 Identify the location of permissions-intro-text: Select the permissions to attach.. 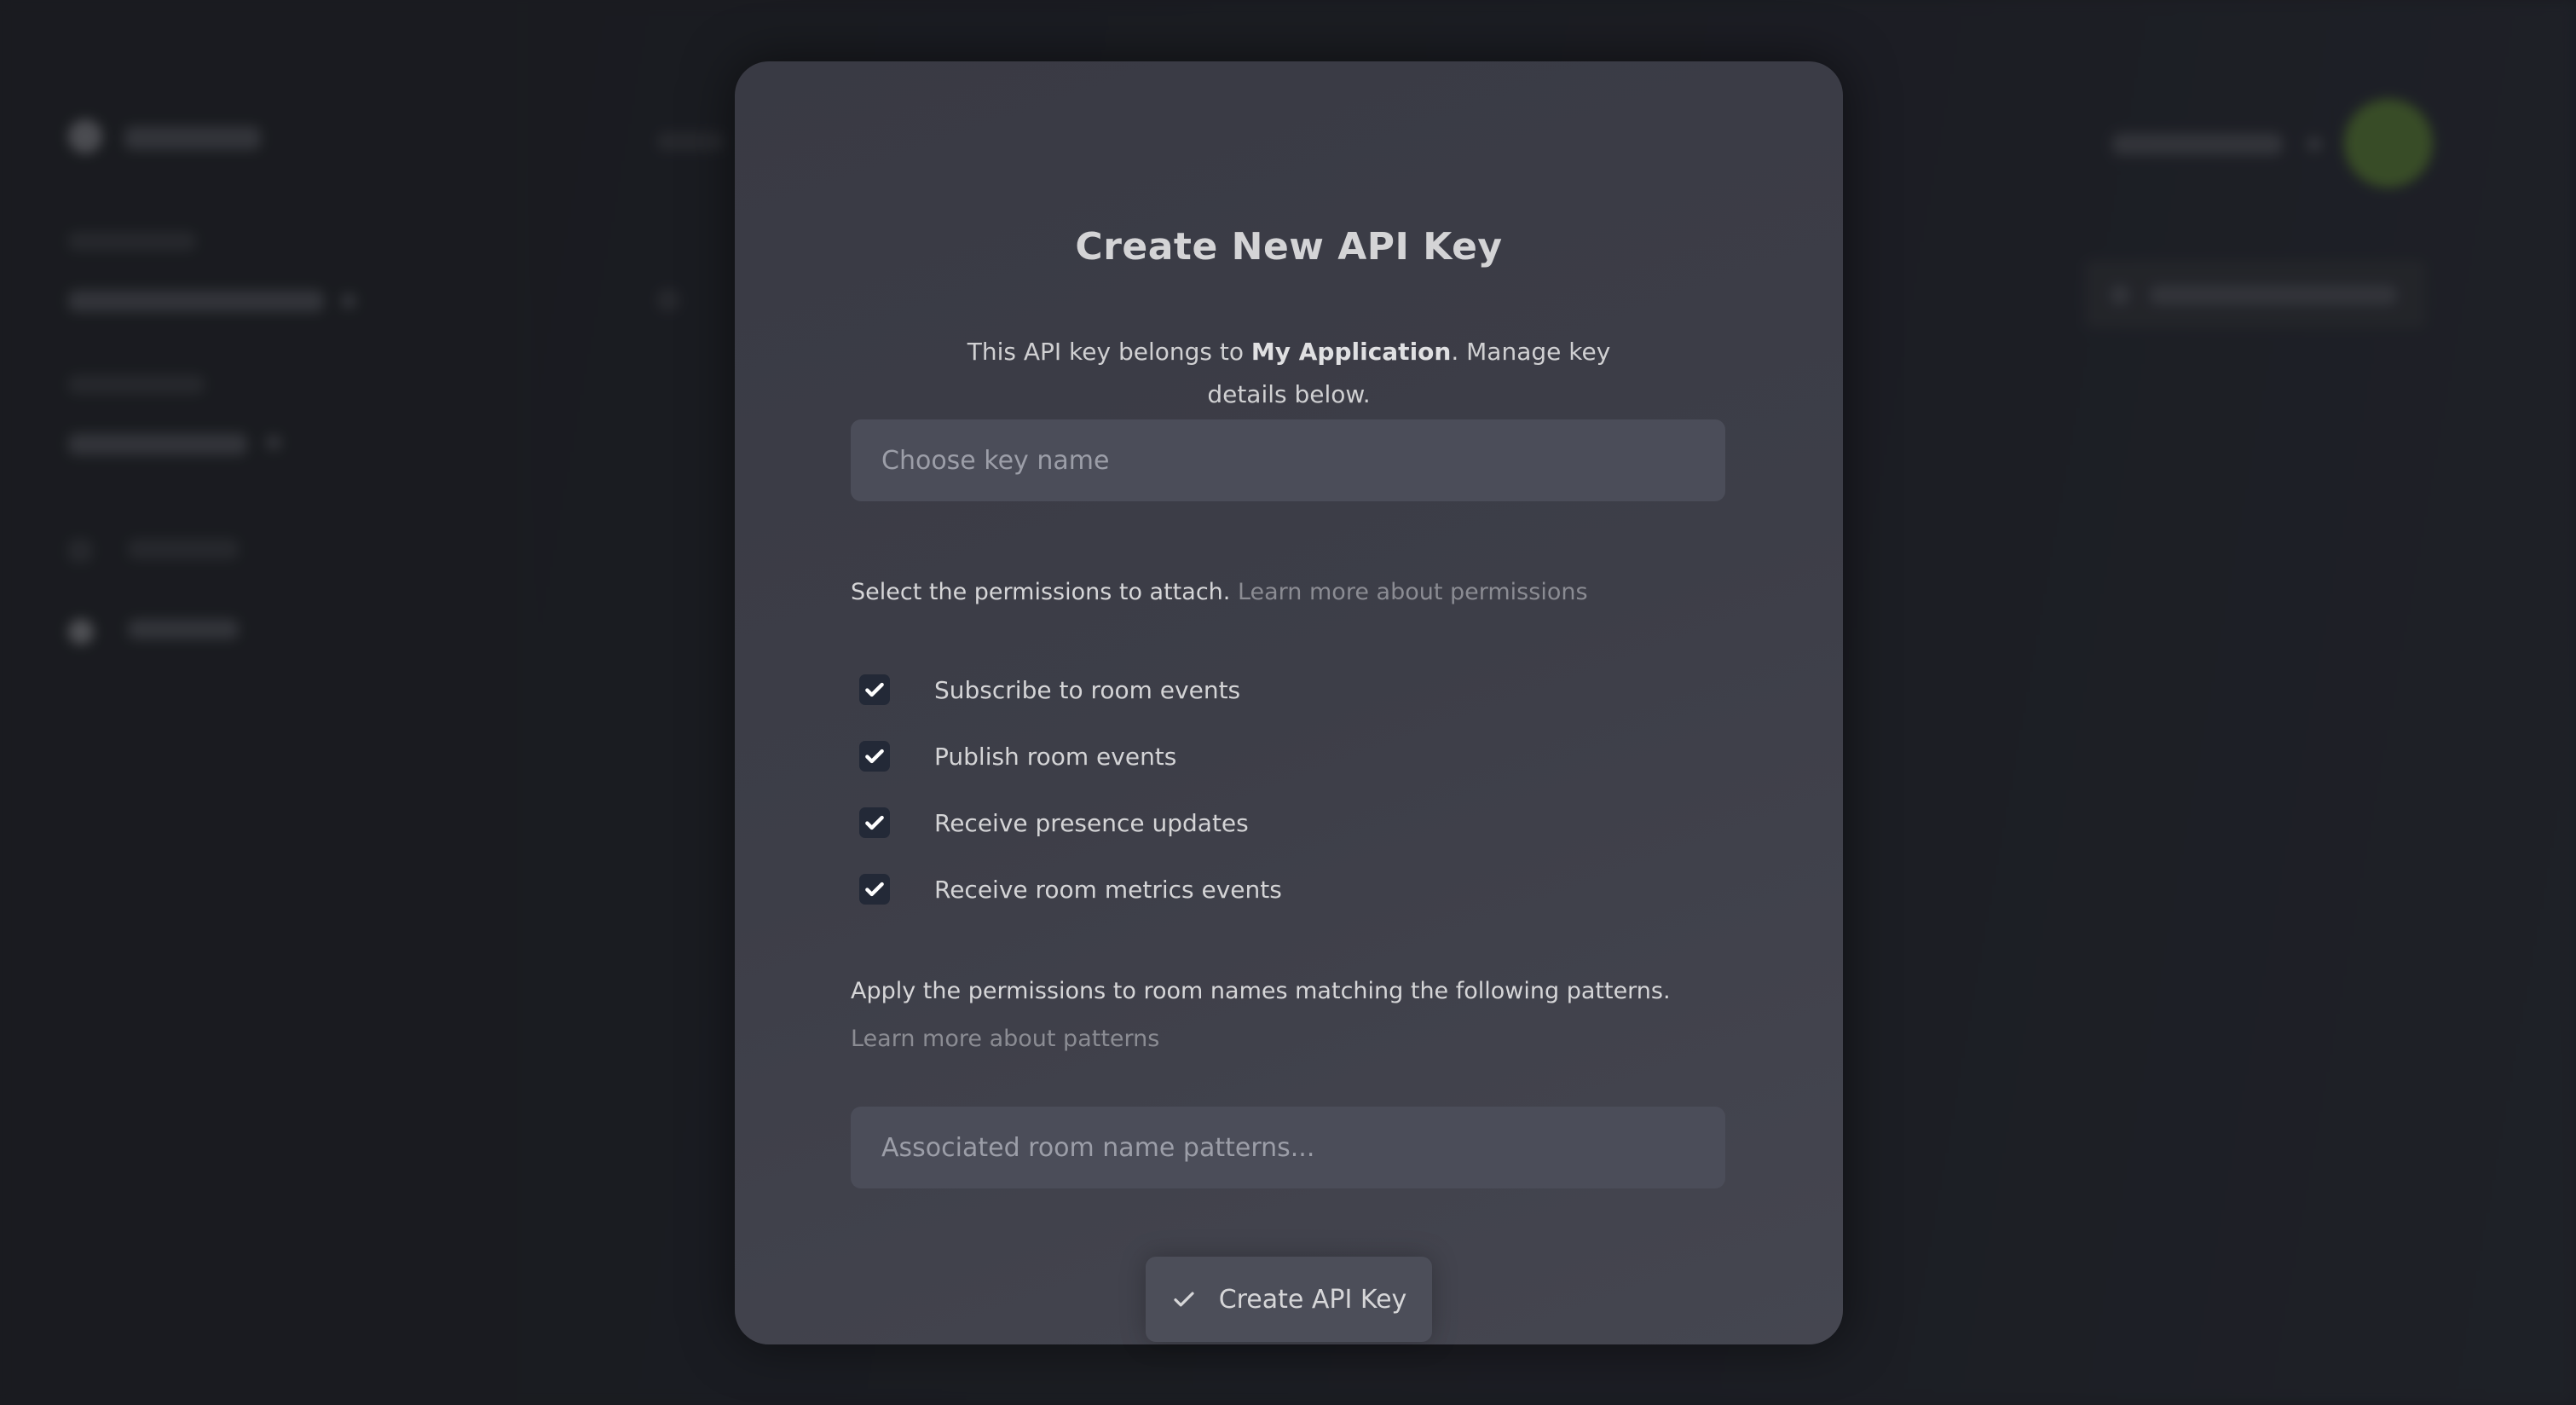
(1041, 592).